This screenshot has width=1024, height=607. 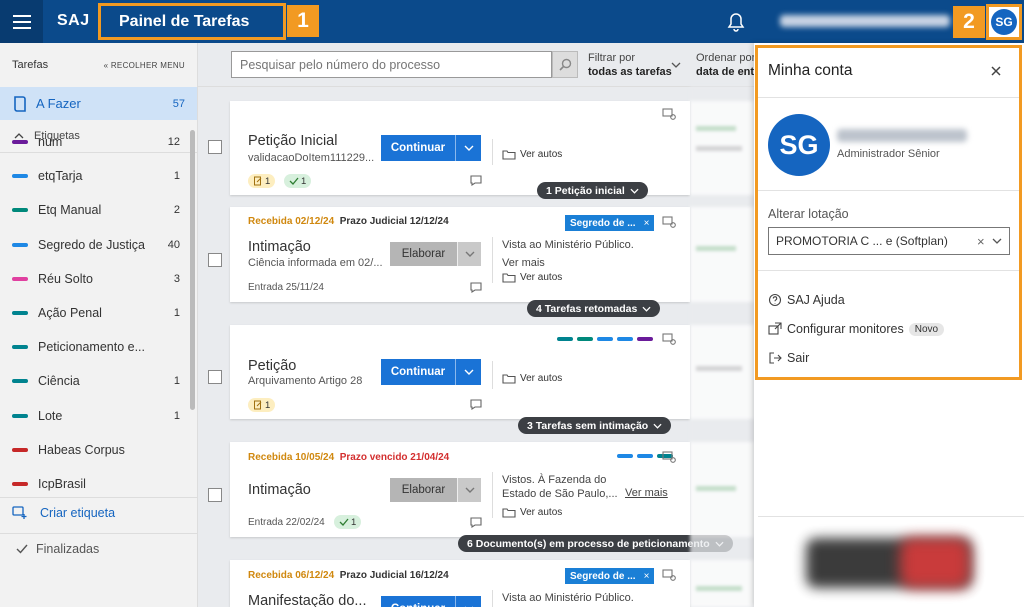 I want to click on filter-dropdown: Filtrar por todas as tarefas, so click(x=630, y=65).